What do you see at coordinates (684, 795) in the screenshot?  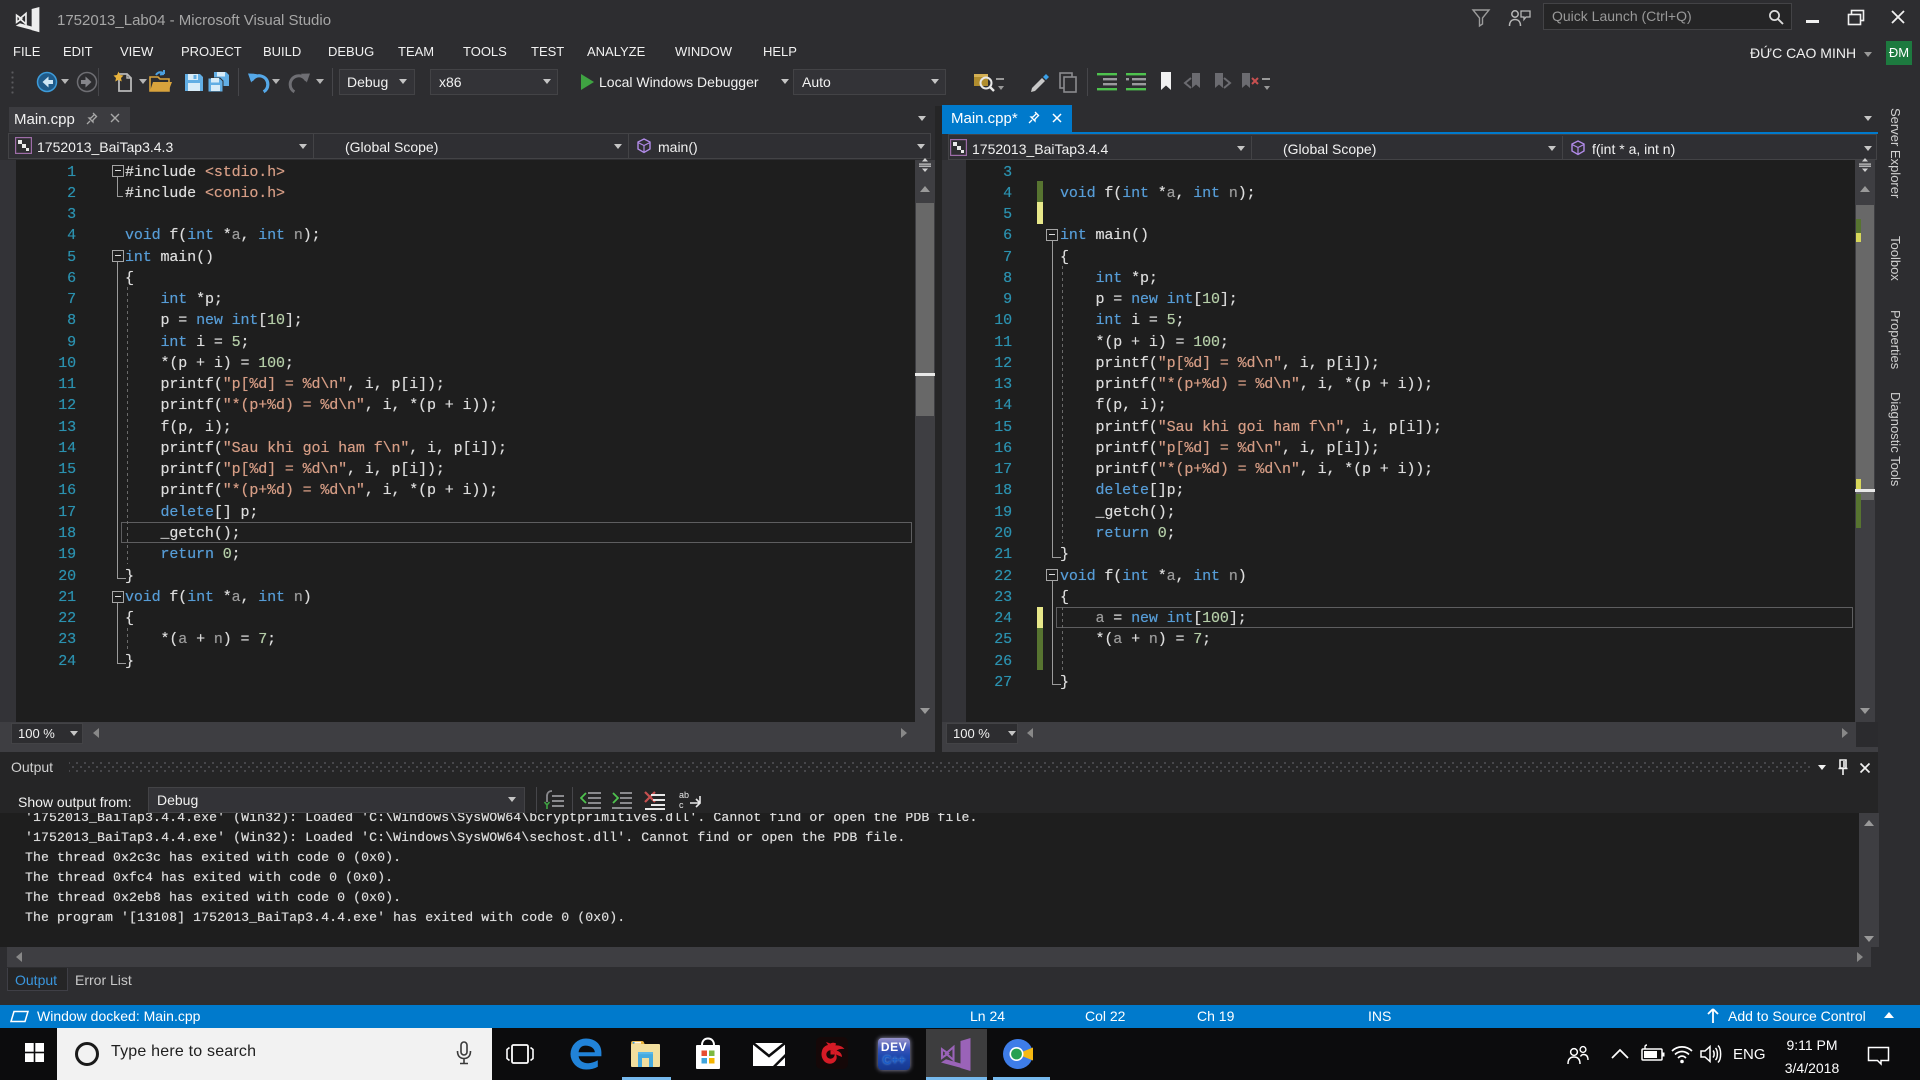 I see `svg-text: ab` at bounding box center [684, 795].